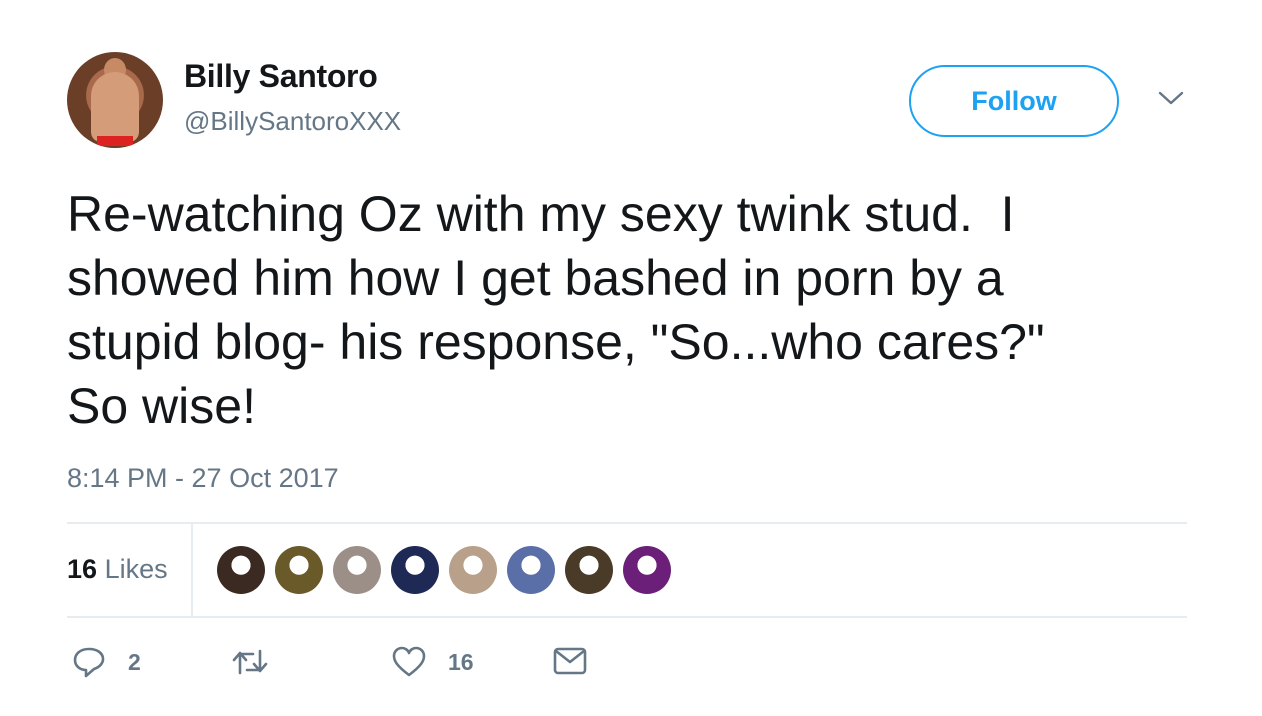 The height and width of the screenshot is (716, 1262). What do you see at coordinates (461, 661) in the screenshot?
I see `like-count: 16` at bounding box center [461, 661].